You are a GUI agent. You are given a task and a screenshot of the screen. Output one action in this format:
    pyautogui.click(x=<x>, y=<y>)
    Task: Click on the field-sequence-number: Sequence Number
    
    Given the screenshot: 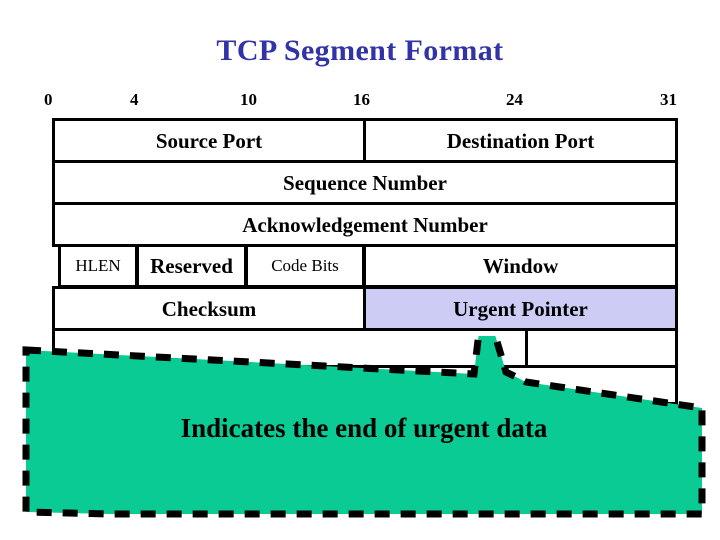 What is the action you would take?
    pyautogui.click(x=365, y=182)
    